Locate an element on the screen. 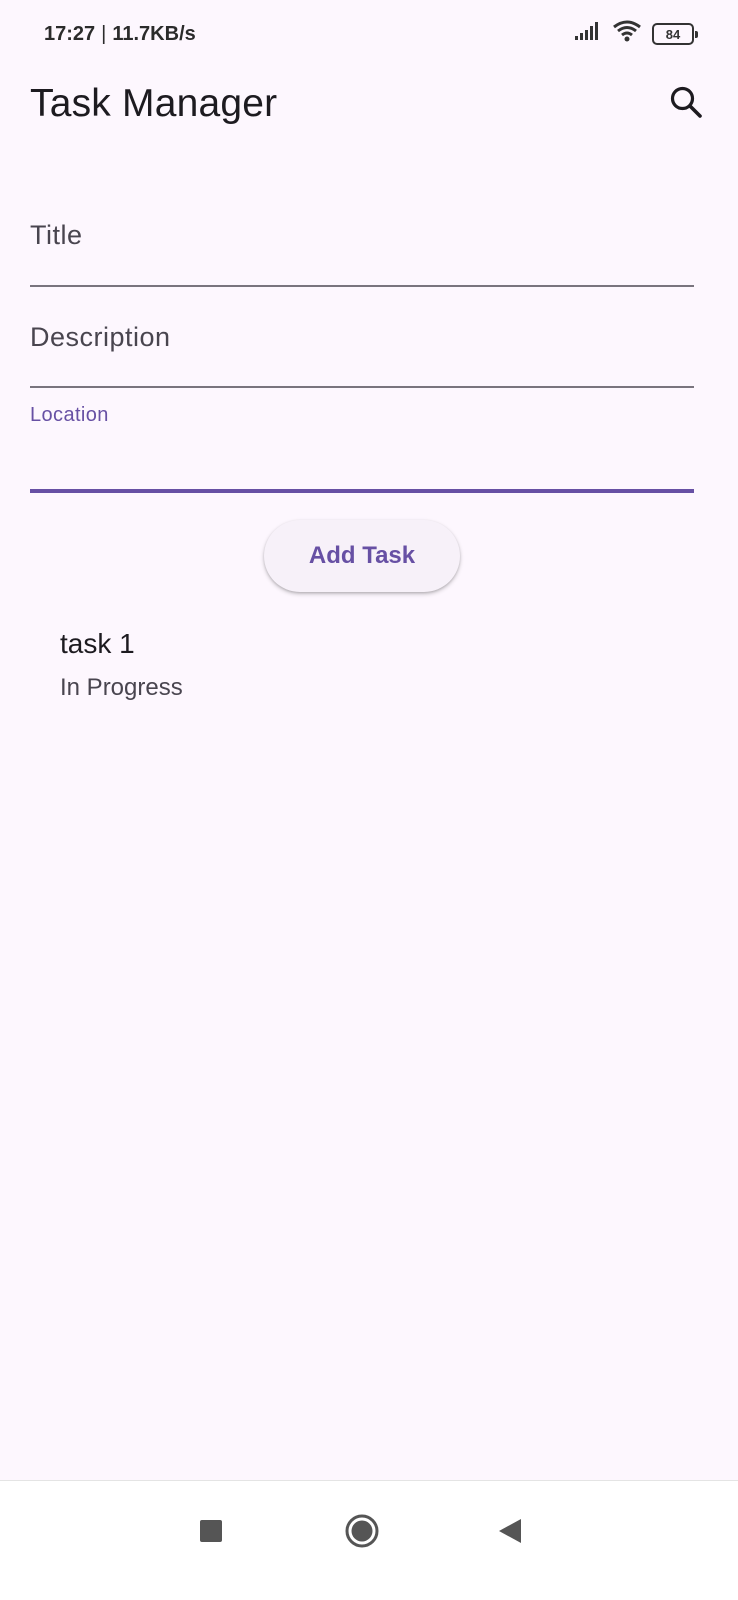  description-underline is located at coordinates (362, 387).